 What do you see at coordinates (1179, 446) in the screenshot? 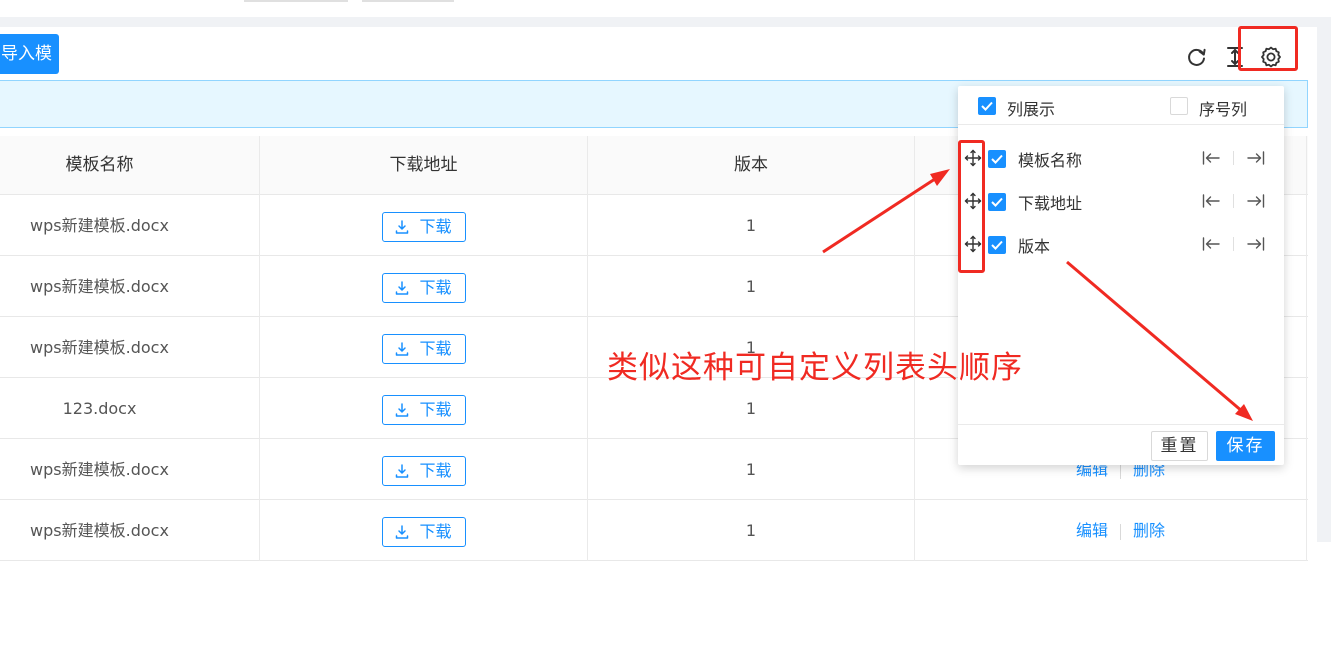
I see `reset-button: 重置` at bounding box center [1179, 446].